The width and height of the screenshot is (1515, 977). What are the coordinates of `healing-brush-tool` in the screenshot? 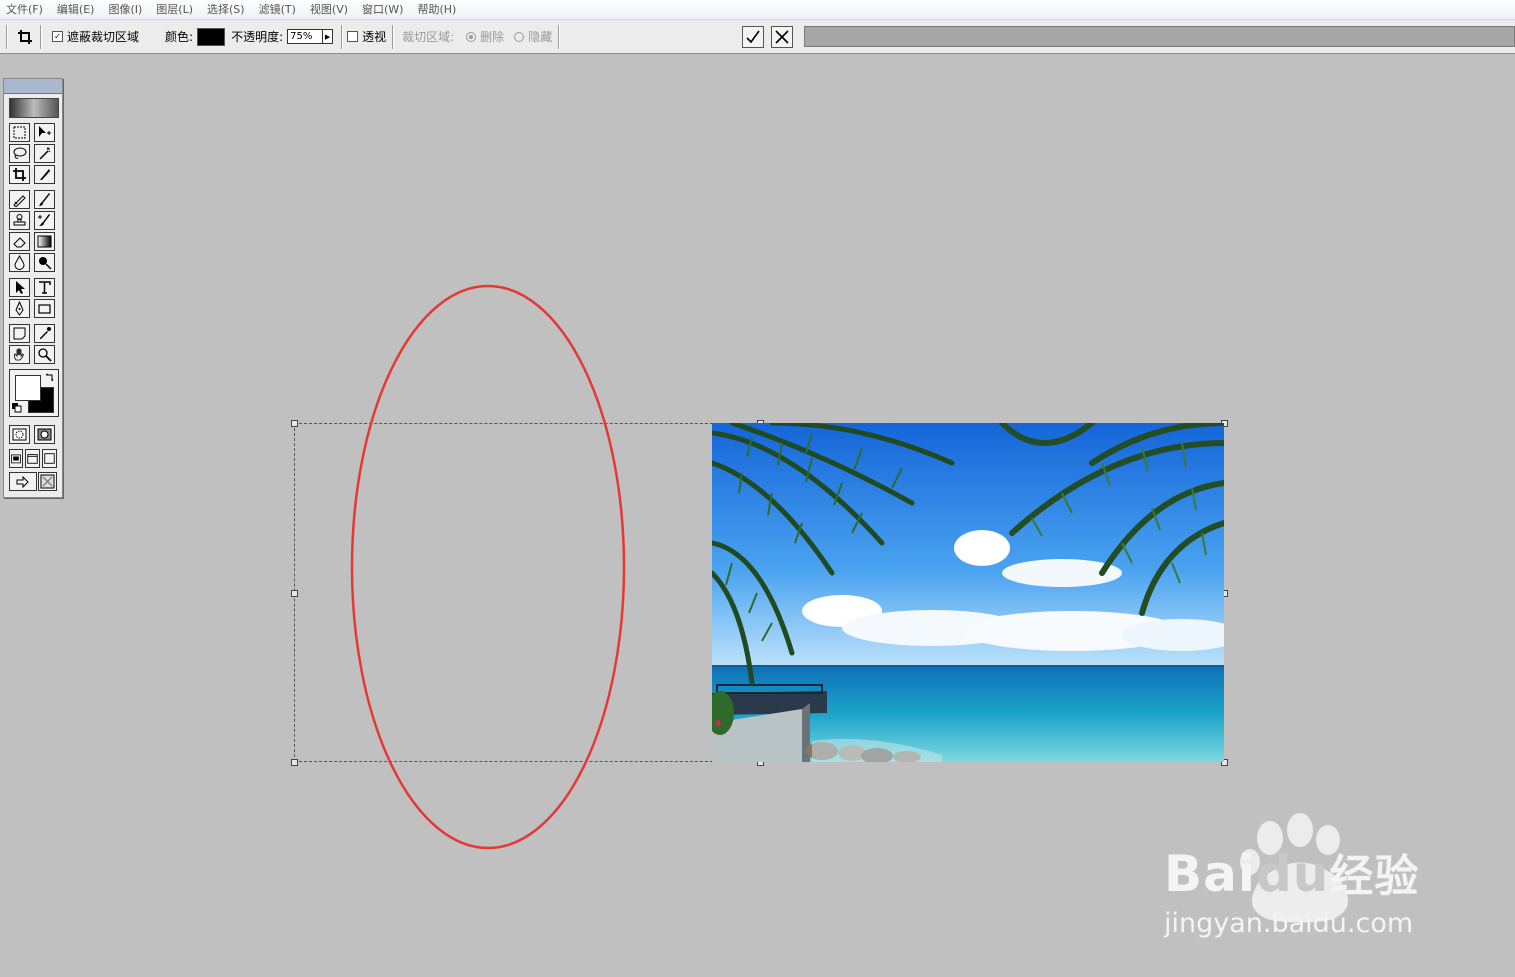 It's located at (19, 199).